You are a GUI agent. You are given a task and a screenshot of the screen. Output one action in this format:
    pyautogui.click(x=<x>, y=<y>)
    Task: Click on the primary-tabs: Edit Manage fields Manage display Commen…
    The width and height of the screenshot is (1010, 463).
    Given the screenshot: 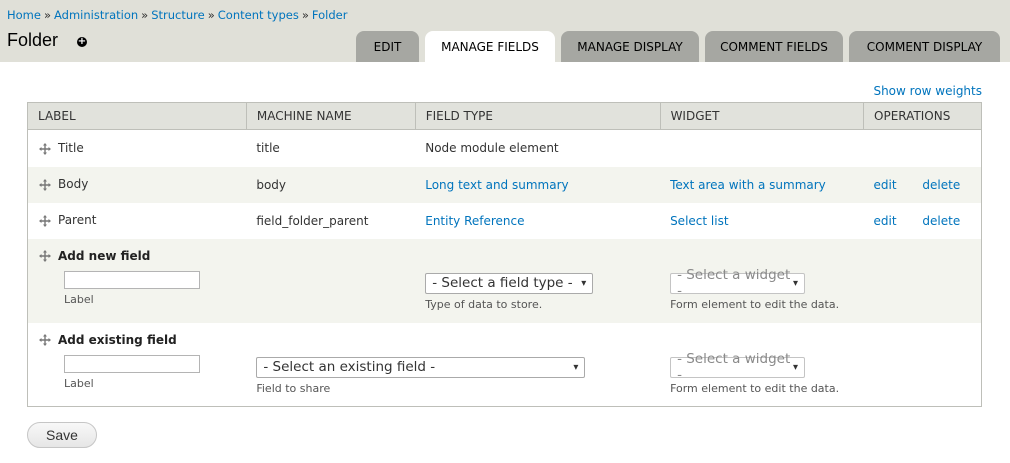 What is the action you would take?
    pyautogui.click(x=505, y=46)
    